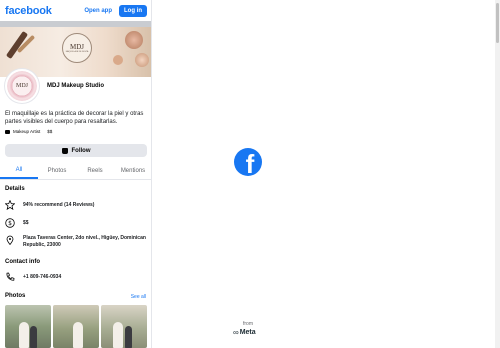  I want to click on photo-grid, so click(76, 326).